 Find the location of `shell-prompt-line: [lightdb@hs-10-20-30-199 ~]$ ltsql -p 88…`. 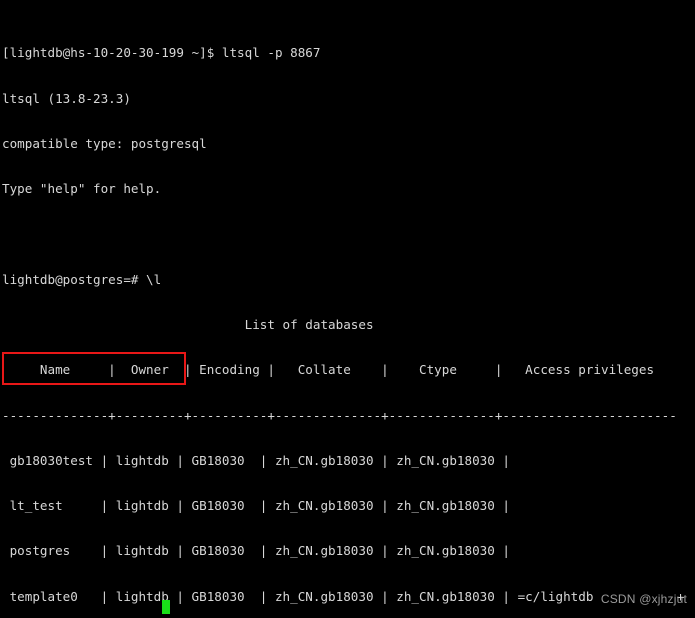

shell-prompt-line: [lightdb@hs-10-20-30-199 ~]$ ltsql -p 88… is located at coordinates (161, 53).